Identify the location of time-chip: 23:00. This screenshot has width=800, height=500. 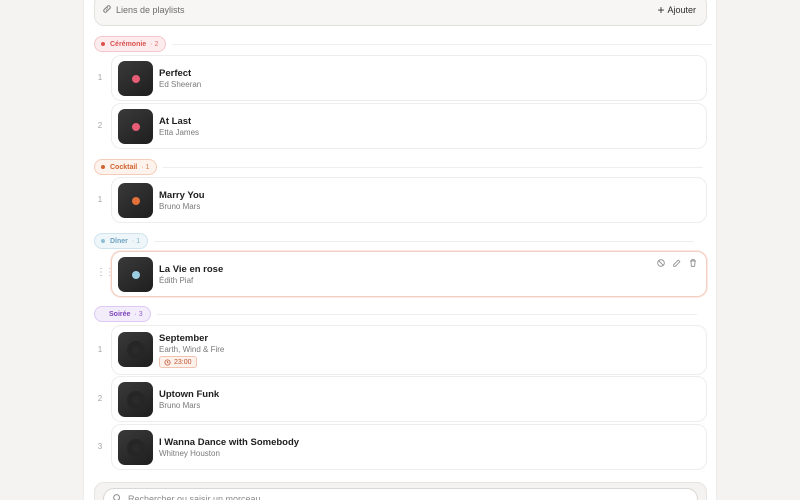
(178, 362).